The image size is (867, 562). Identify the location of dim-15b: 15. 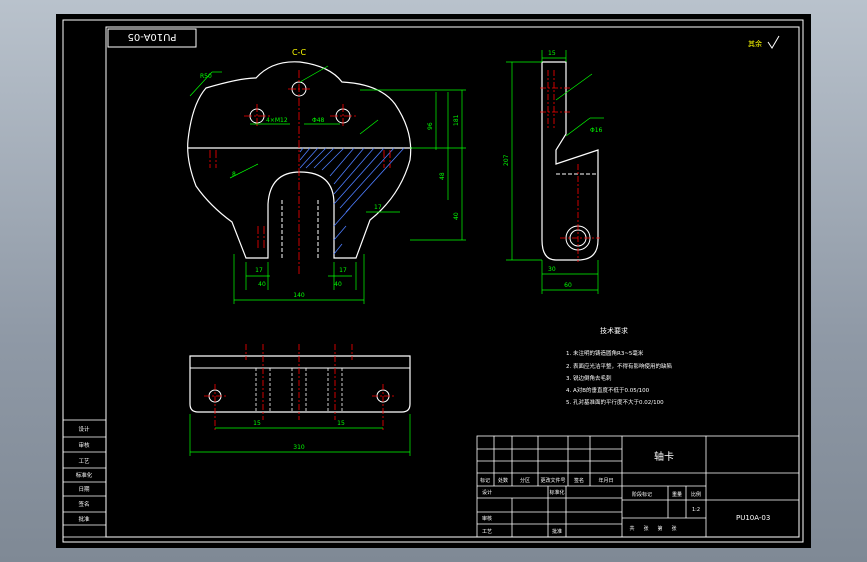
(257, 423).